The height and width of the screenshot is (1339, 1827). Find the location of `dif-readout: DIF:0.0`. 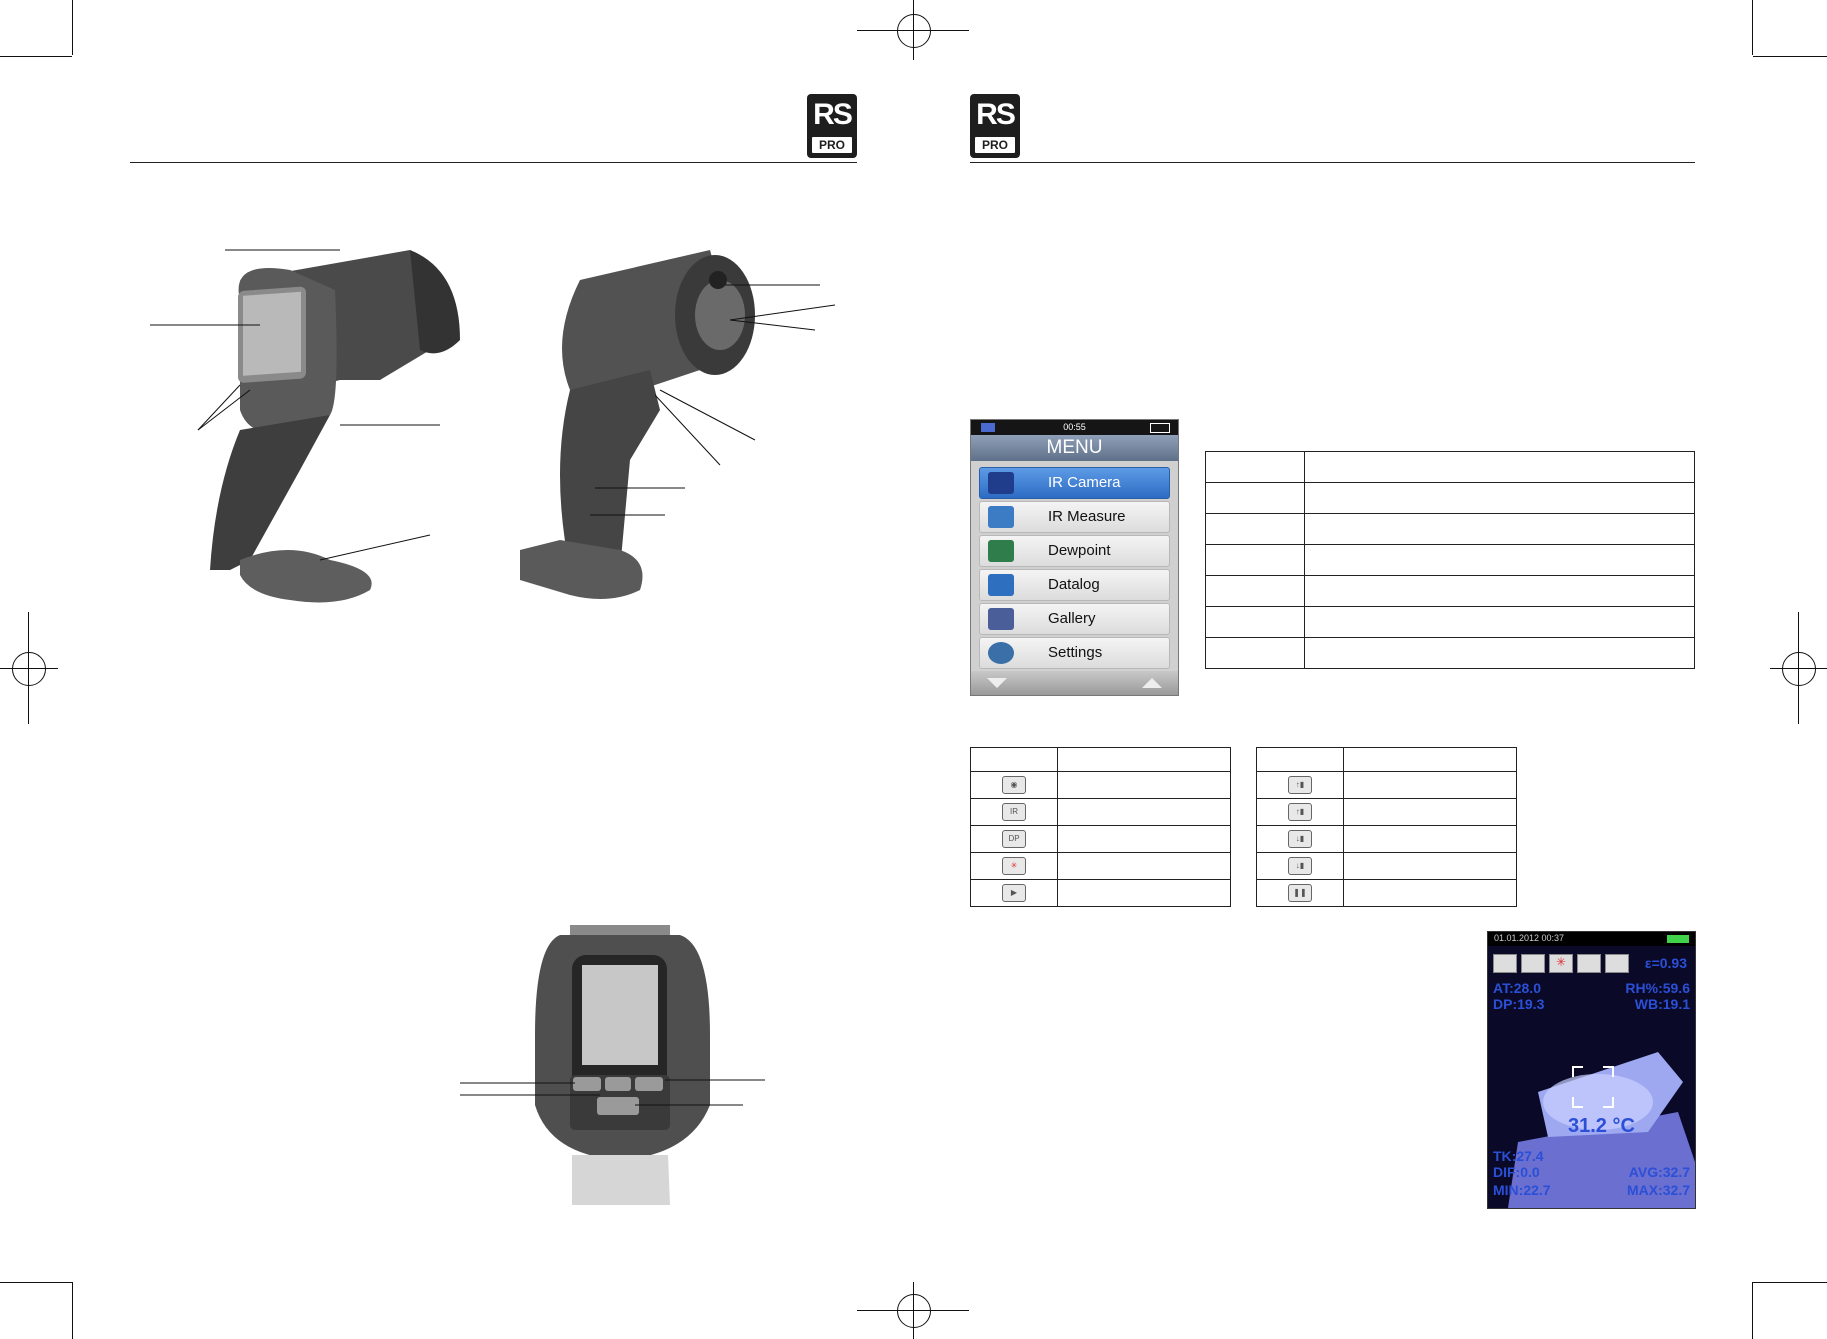

dif-readout: DIF:0.0 is located at coordinates (1516, 1172).